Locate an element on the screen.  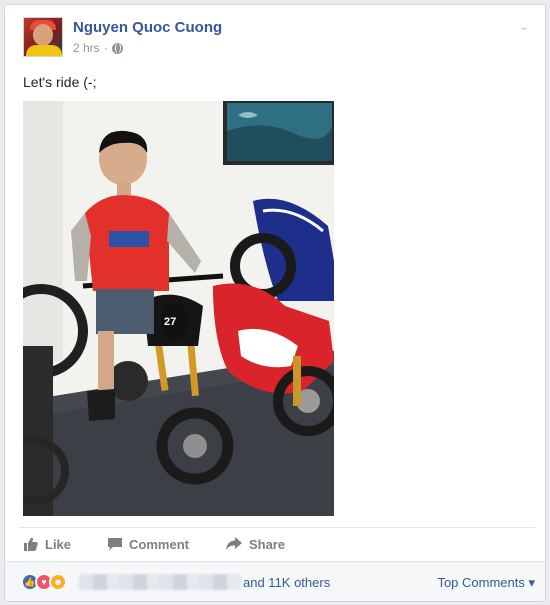
share-button: Share is located at coordinates (255, 544).